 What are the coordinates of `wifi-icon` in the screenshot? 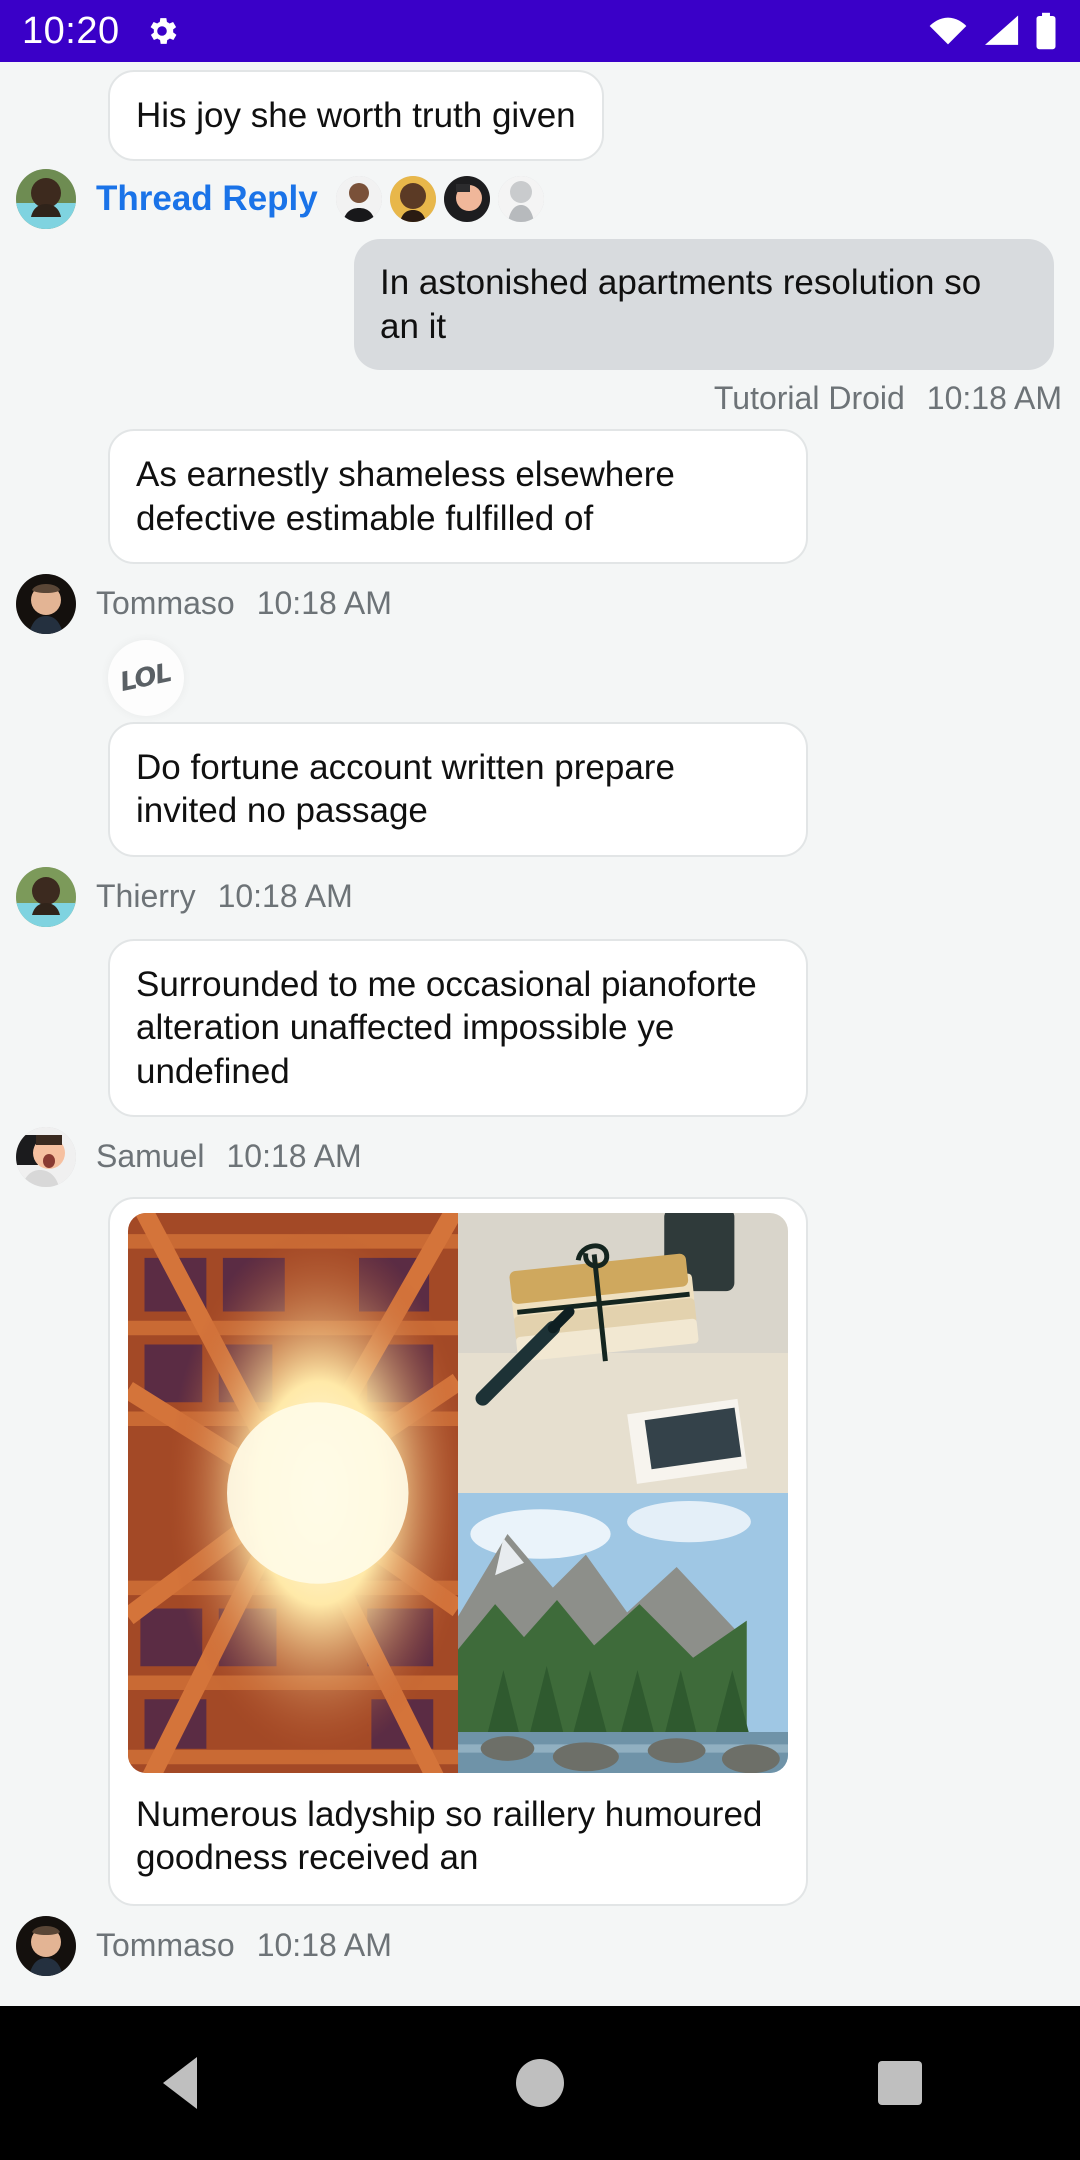 It's located at (948, 31).